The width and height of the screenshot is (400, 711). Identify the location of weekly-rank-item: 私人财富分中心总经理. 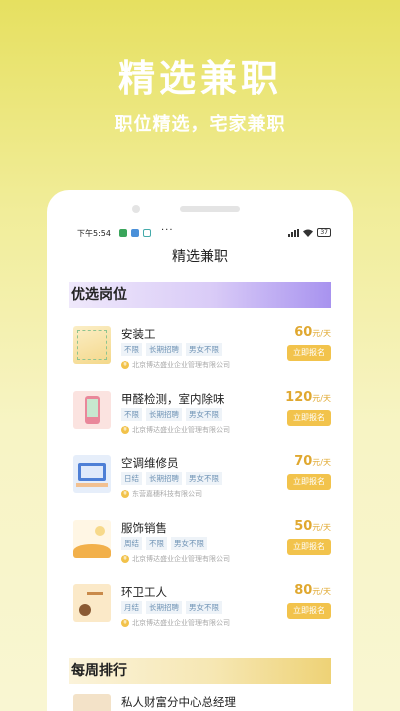
(201, 701).